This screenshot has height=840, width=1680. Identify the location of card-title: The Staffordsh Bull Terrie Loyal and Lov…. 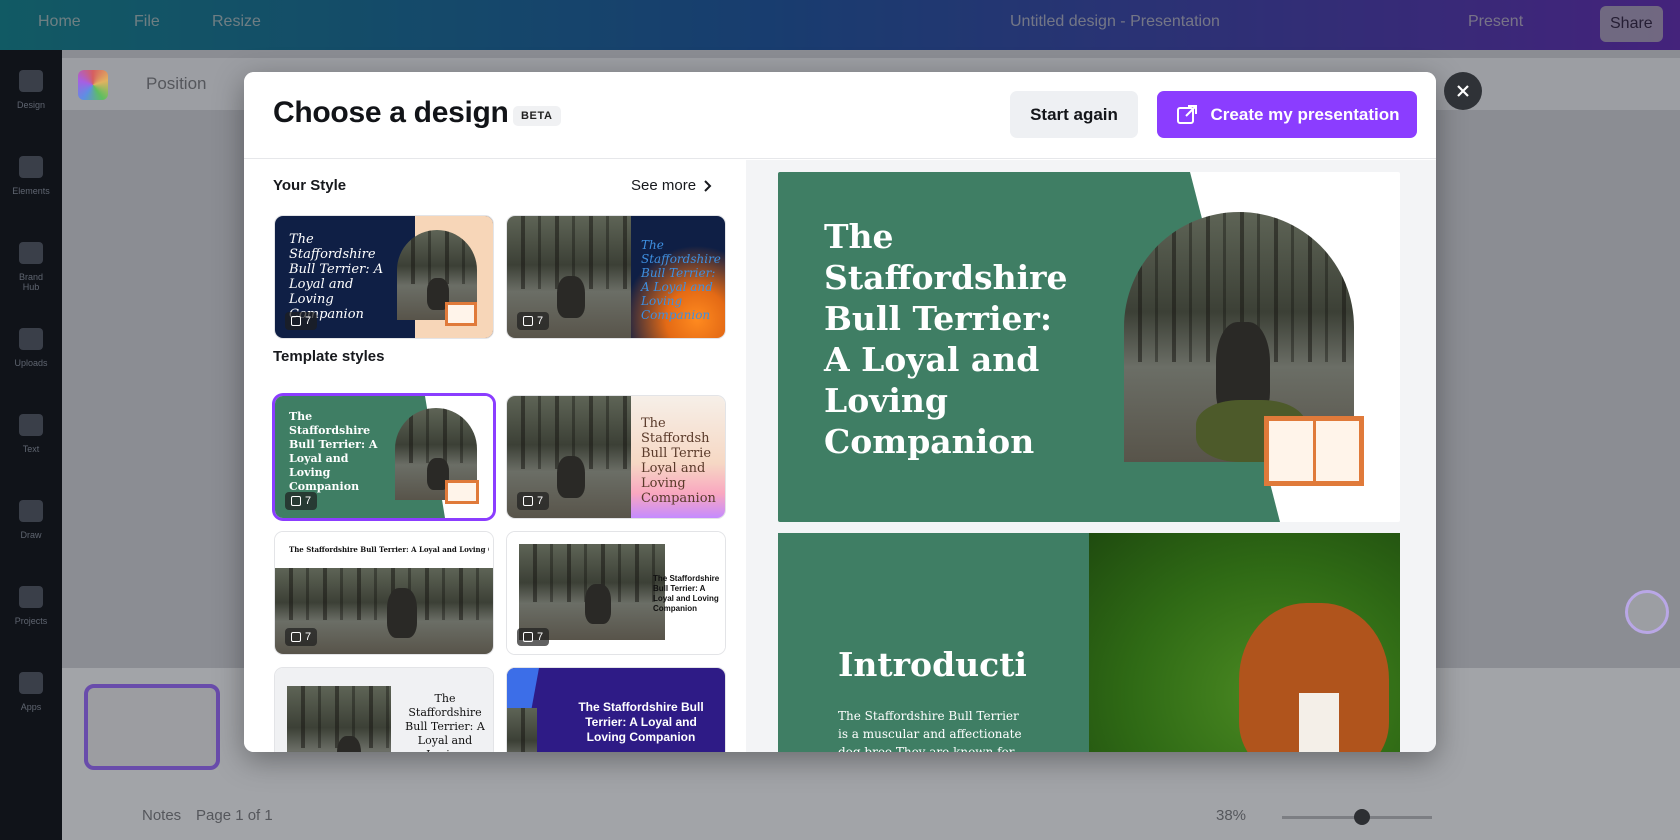
(678, 461).